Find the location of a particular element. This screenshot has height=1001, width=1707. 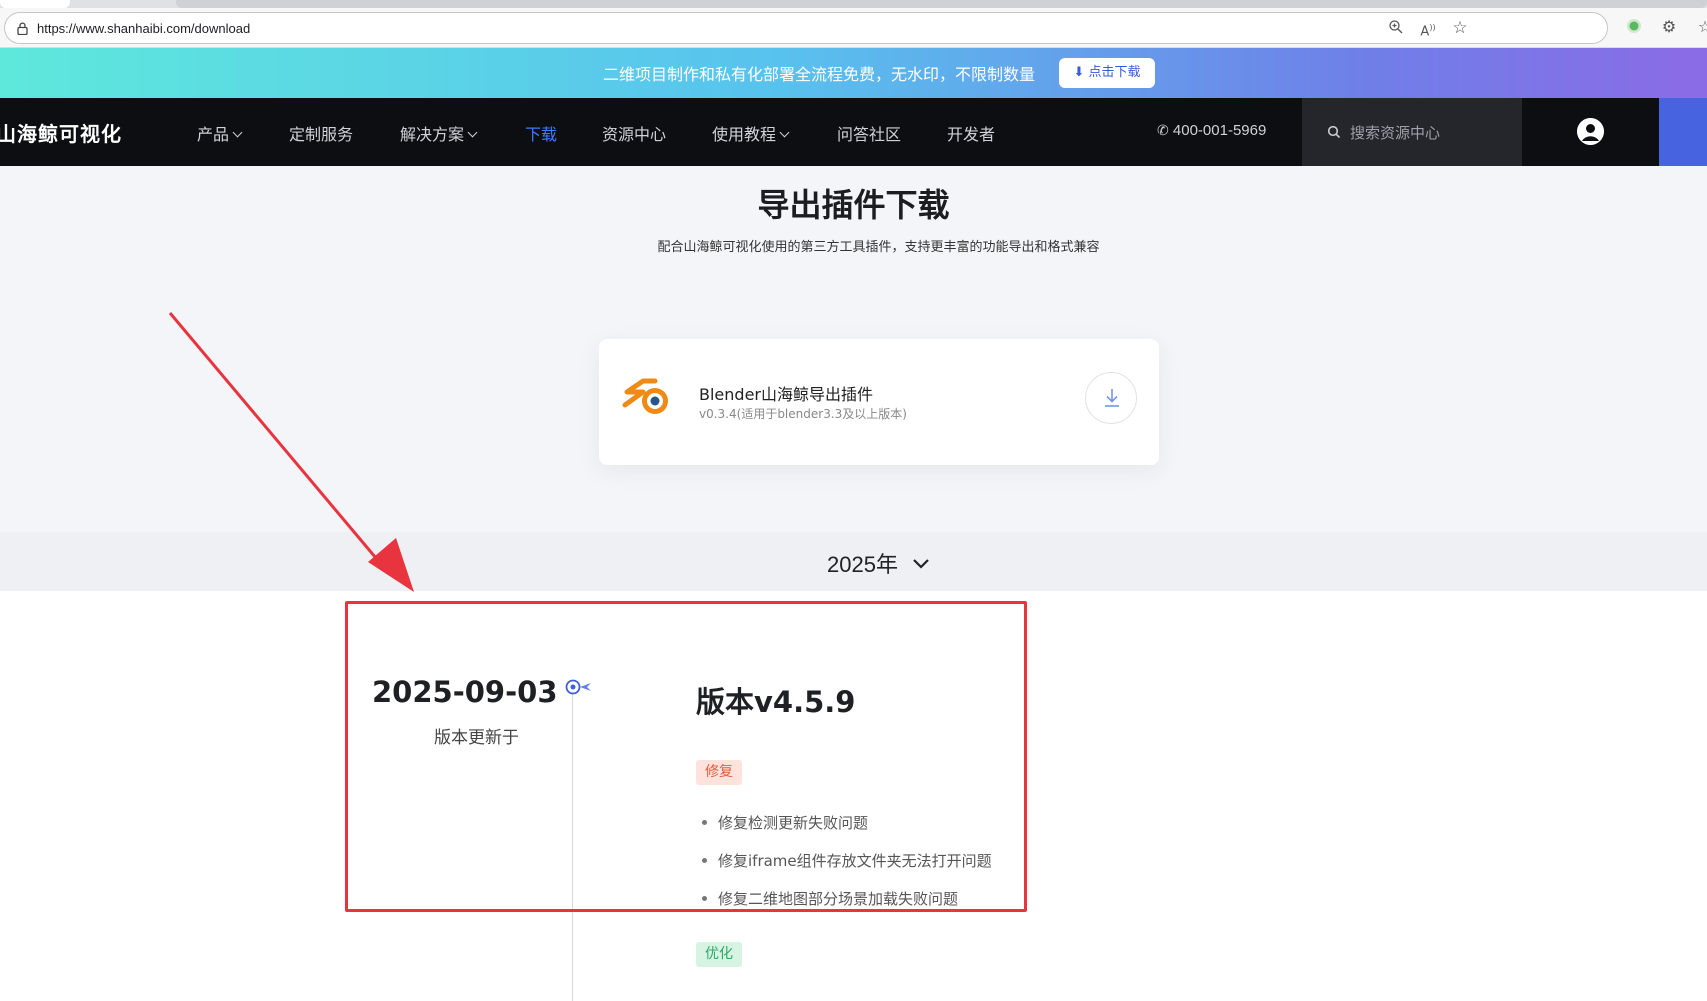

nav-item-label: 定制服务 is located at coordinates (321, 134).